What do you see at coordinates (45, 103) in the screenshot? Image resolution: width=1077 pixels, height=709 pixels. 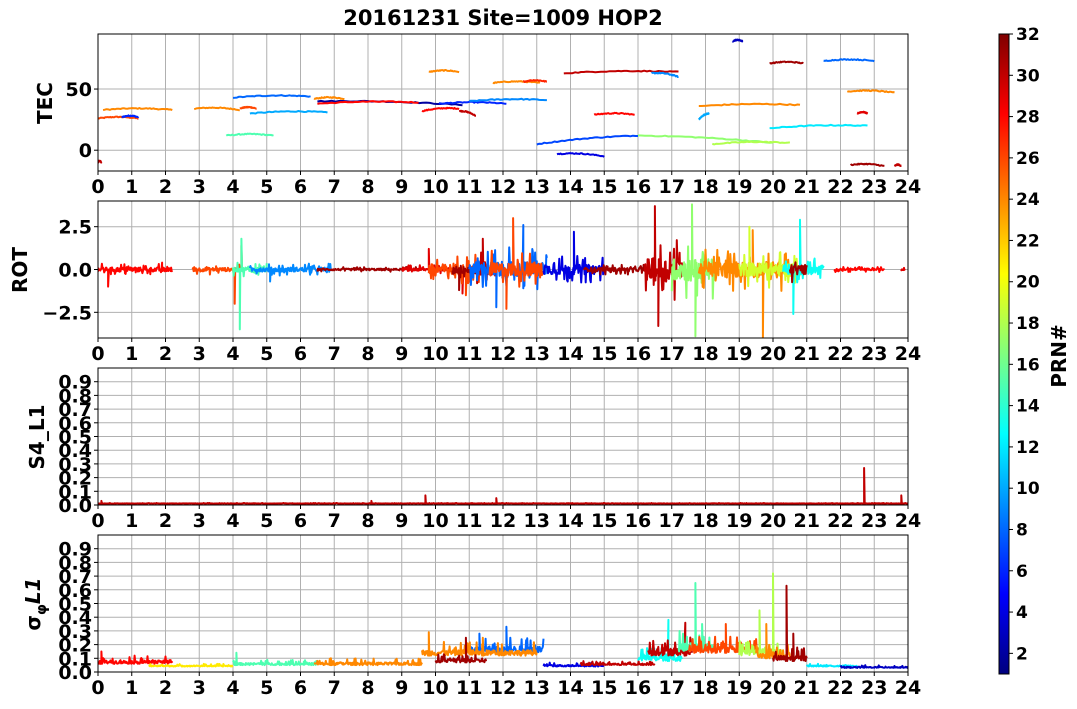 I see `y-axis-label: TEC` at bounding box center [45, 103].